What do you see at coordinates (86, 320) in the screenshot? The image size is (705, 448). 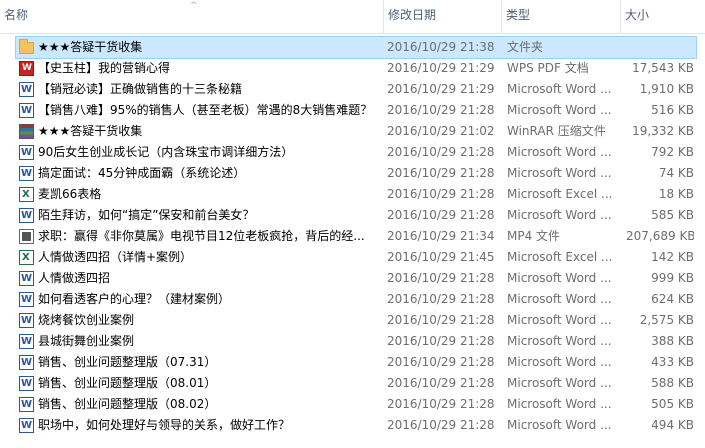 I see `file-name: 烧烤餐饮创业案例` at bounding box center [86, 320].